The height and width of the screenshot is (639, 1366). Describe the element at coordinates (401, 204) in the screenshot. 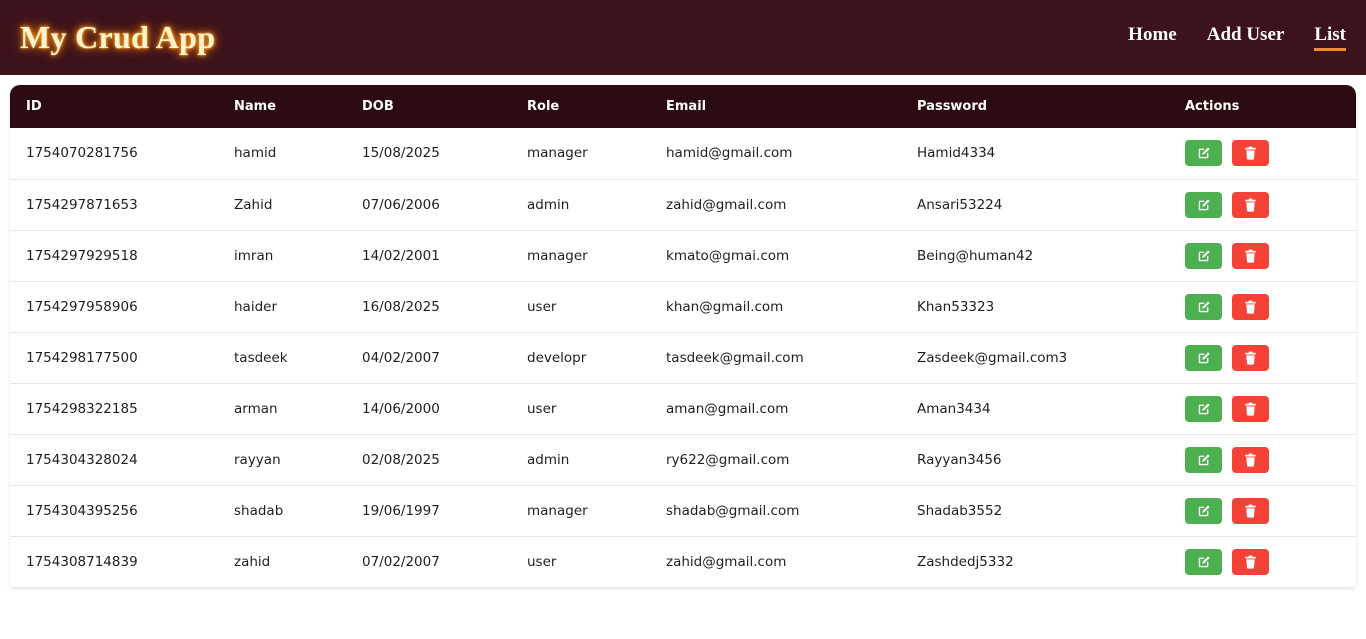

I see `cell-dob: 07/06/2006` at that location.